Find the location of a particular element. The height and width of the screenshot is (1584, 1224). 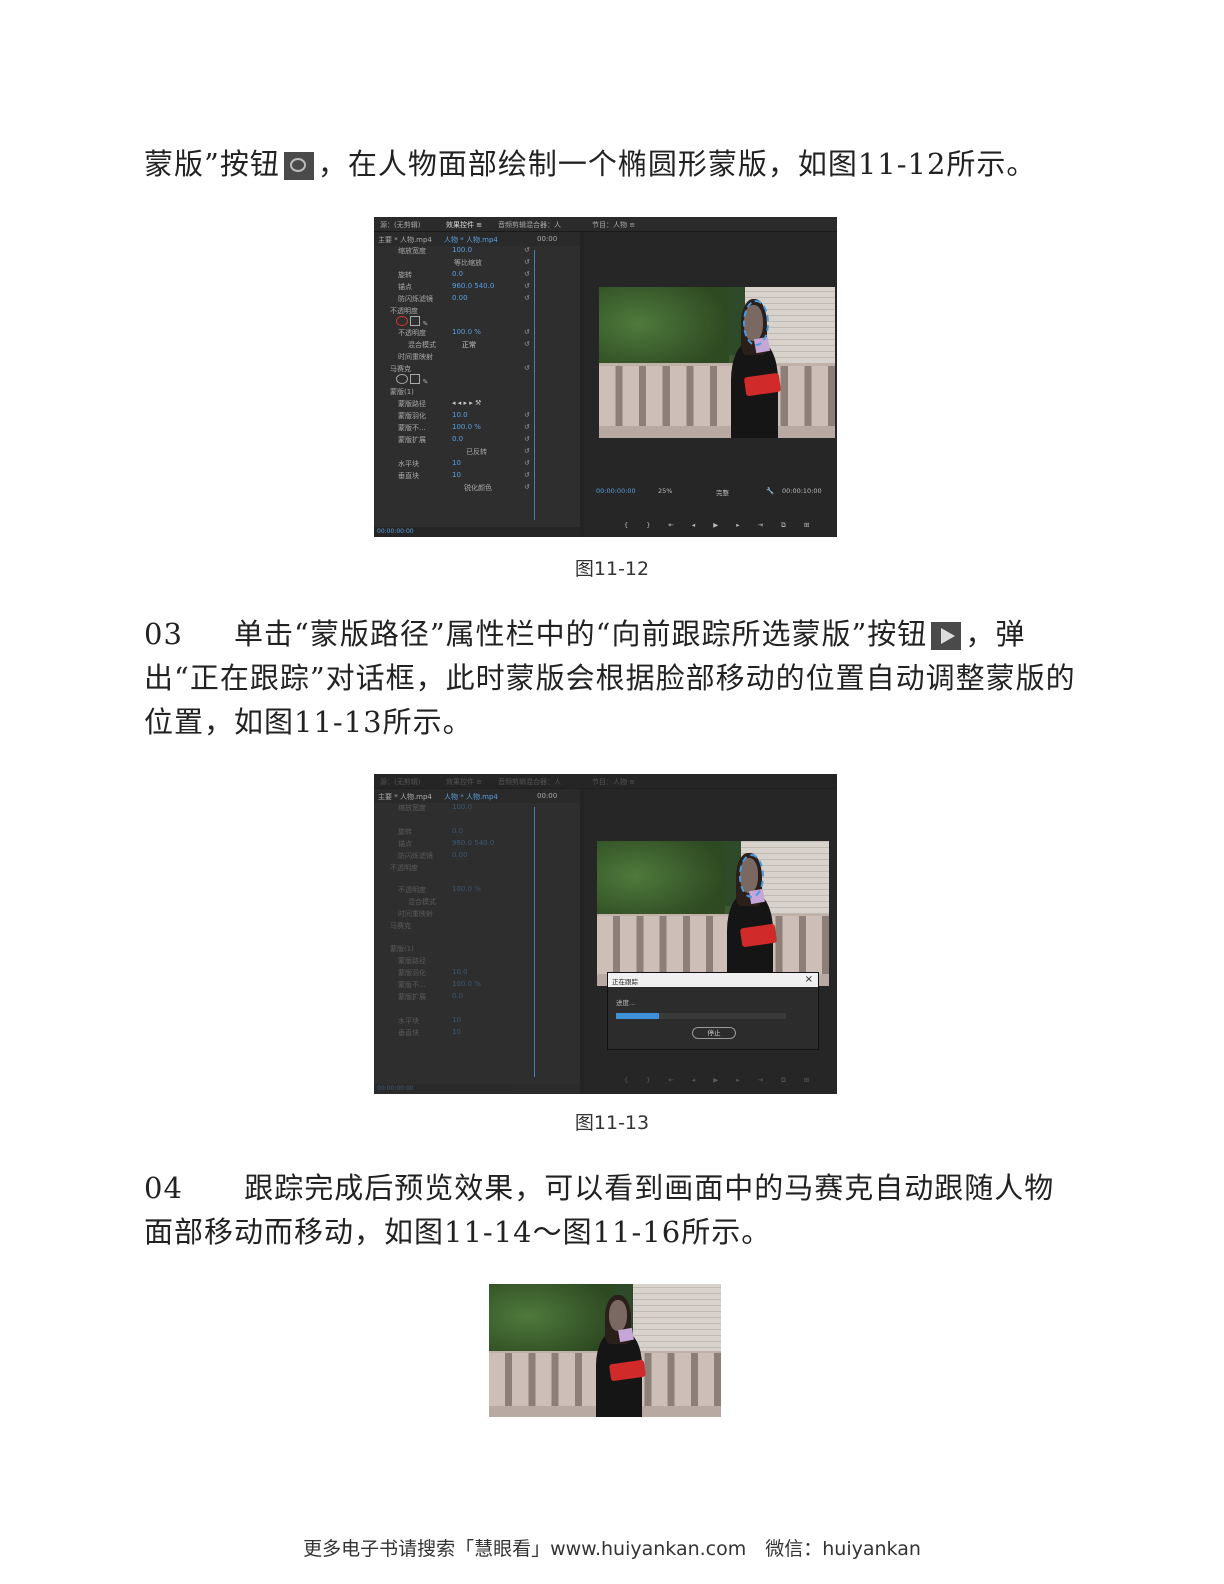

figure-caption-11-12: 图11-12 is located at coordinates (612, 569).